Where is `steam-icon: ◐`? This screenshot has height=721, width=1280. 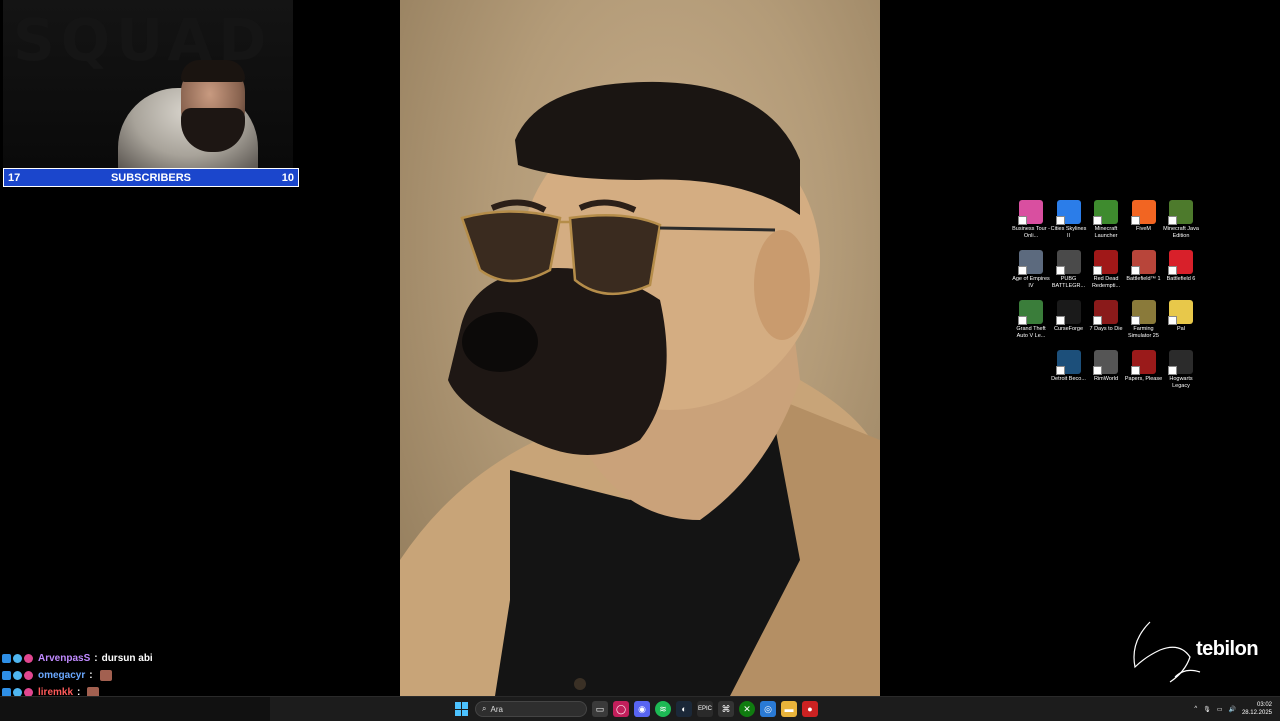 steam-icon: ◐ is located at coordinates (684, 709).